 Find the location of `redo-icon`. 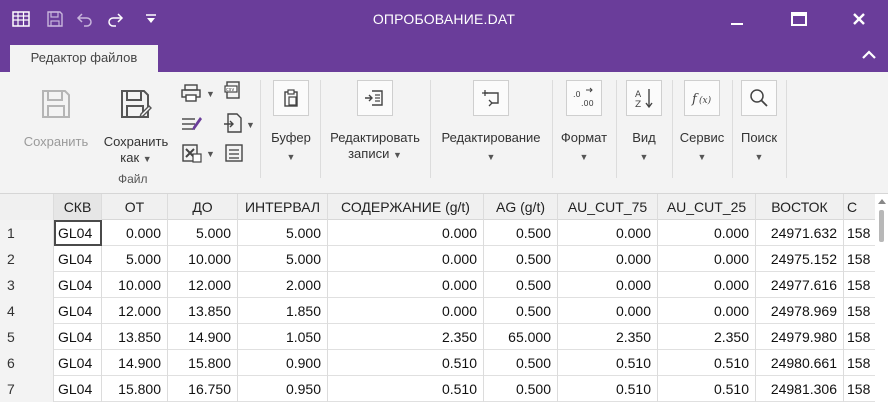

redo-icon is located at coordinates (115, 19).